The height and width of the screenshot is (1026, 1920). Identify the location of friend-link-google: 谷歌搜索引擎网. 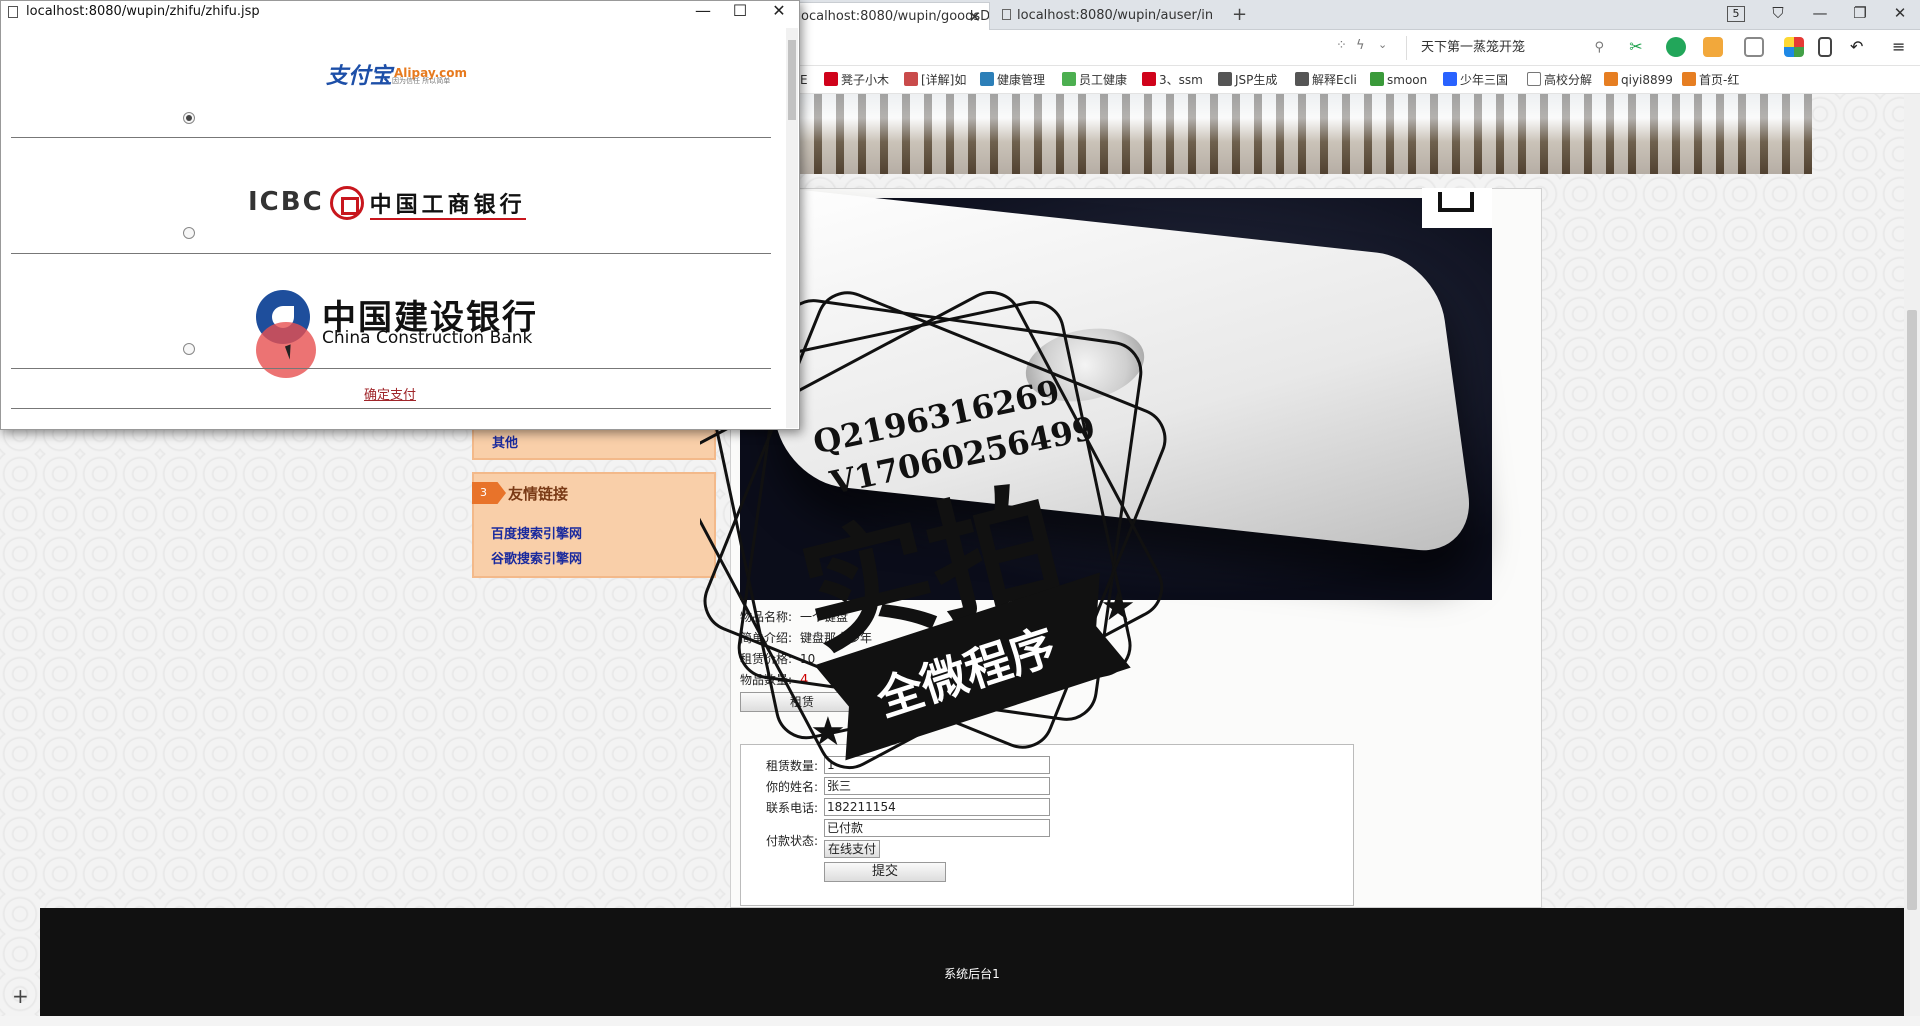
(536, 557).